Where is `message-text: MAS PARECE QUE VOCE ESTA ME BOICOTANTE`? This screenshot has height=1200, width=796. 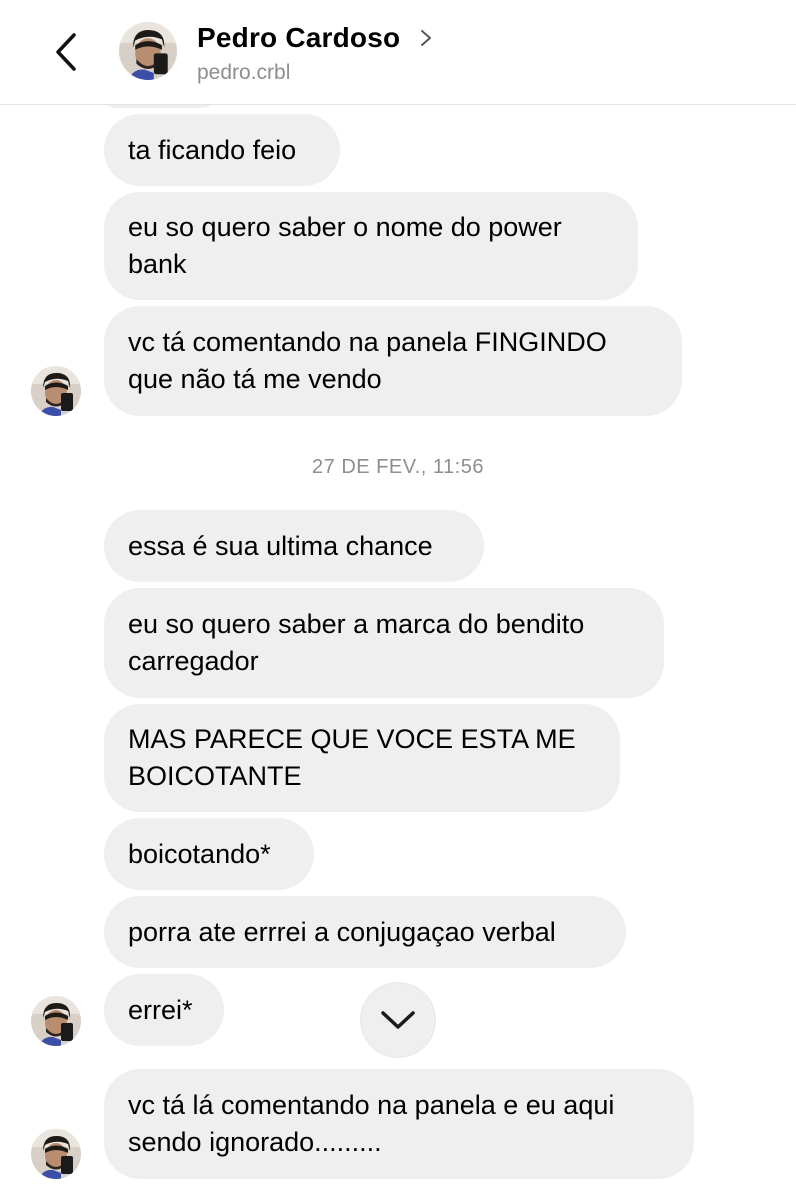 message-text: MAS PARECE QUE VOCE ESTA ME BOICOTANTE is located at coordinates (352, 757).